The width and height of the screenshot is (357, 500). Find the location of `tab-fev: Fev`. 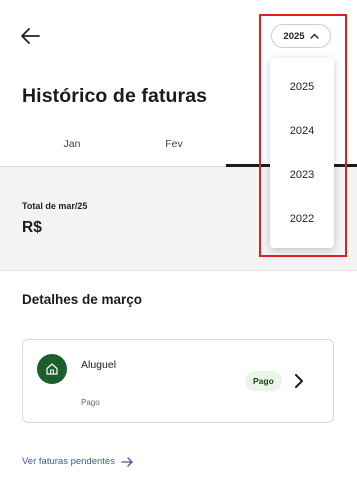

tab-fev: Fev is located at coordinates (174, 147).